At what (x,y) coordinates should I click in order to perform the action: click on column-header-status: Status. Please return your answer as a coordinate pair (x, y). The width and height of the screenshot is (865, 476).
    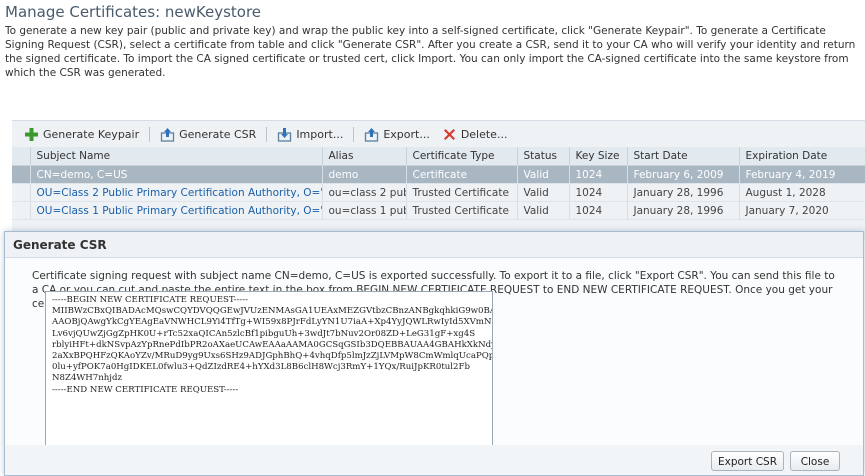
    Looking at the image, I should click on (543, 156).